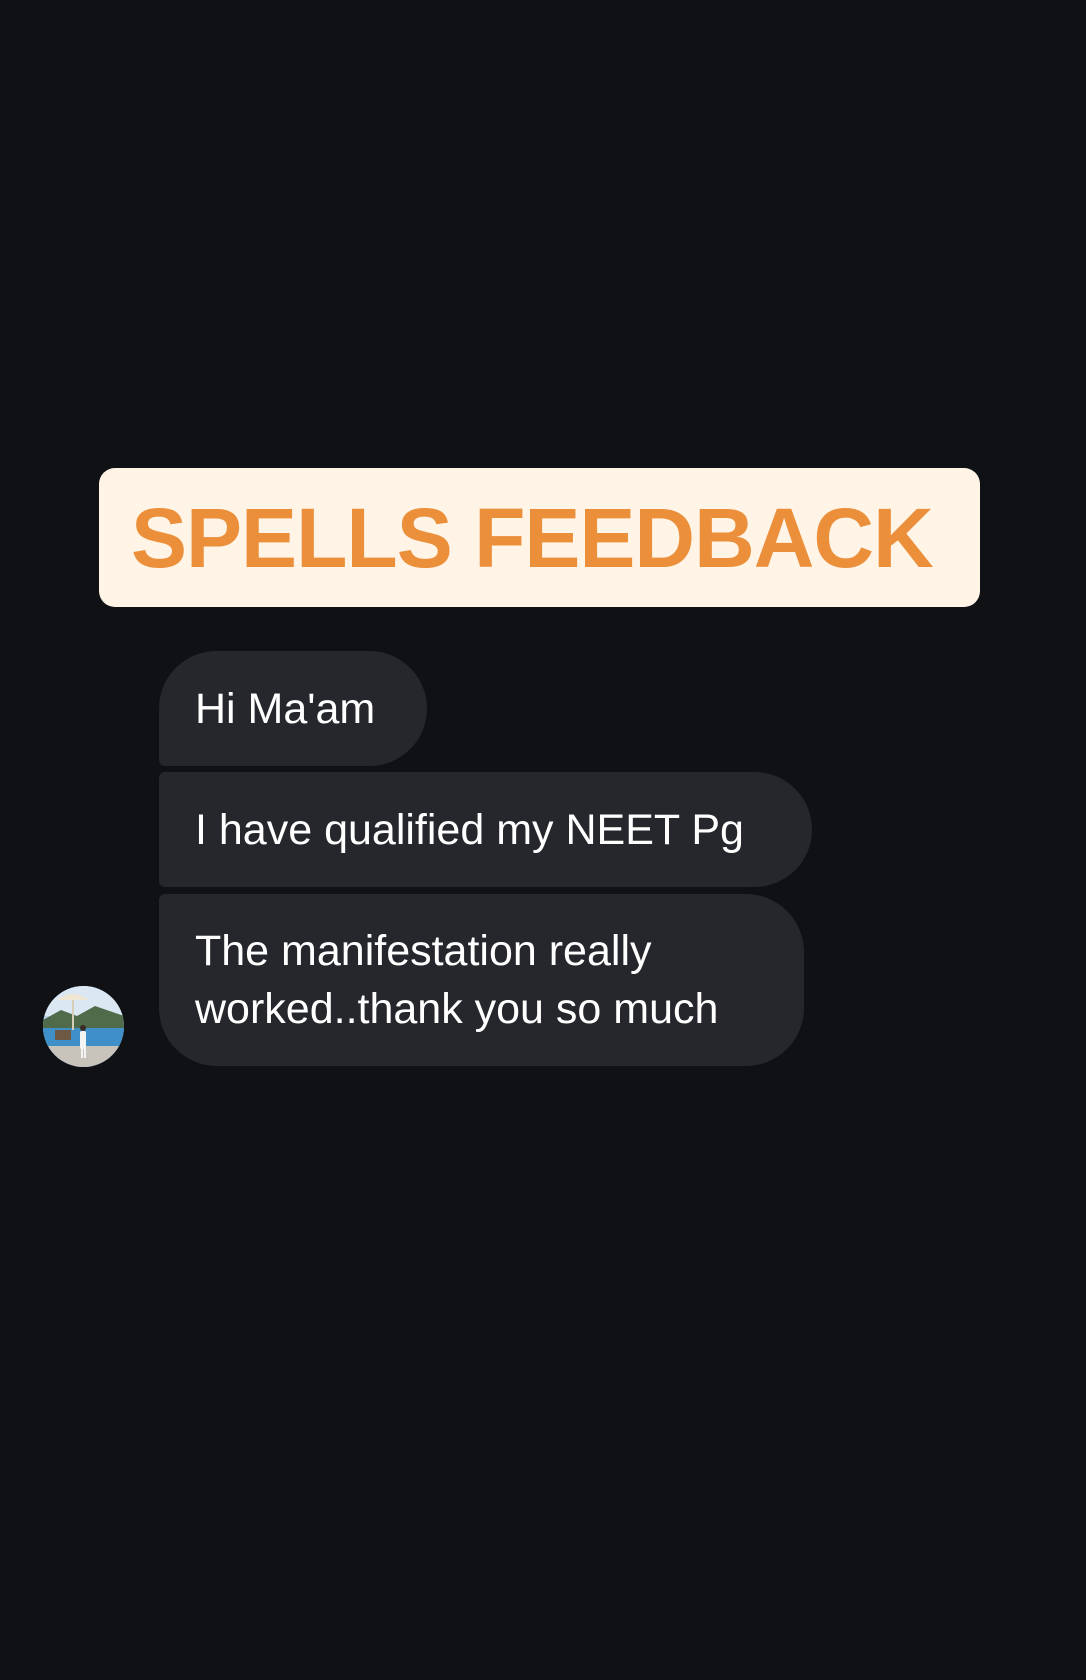 The width and height of the screenshot is (1086, 1680). I want to click on title-banner: SPELLS FEEDBACK, so click(539, 537).